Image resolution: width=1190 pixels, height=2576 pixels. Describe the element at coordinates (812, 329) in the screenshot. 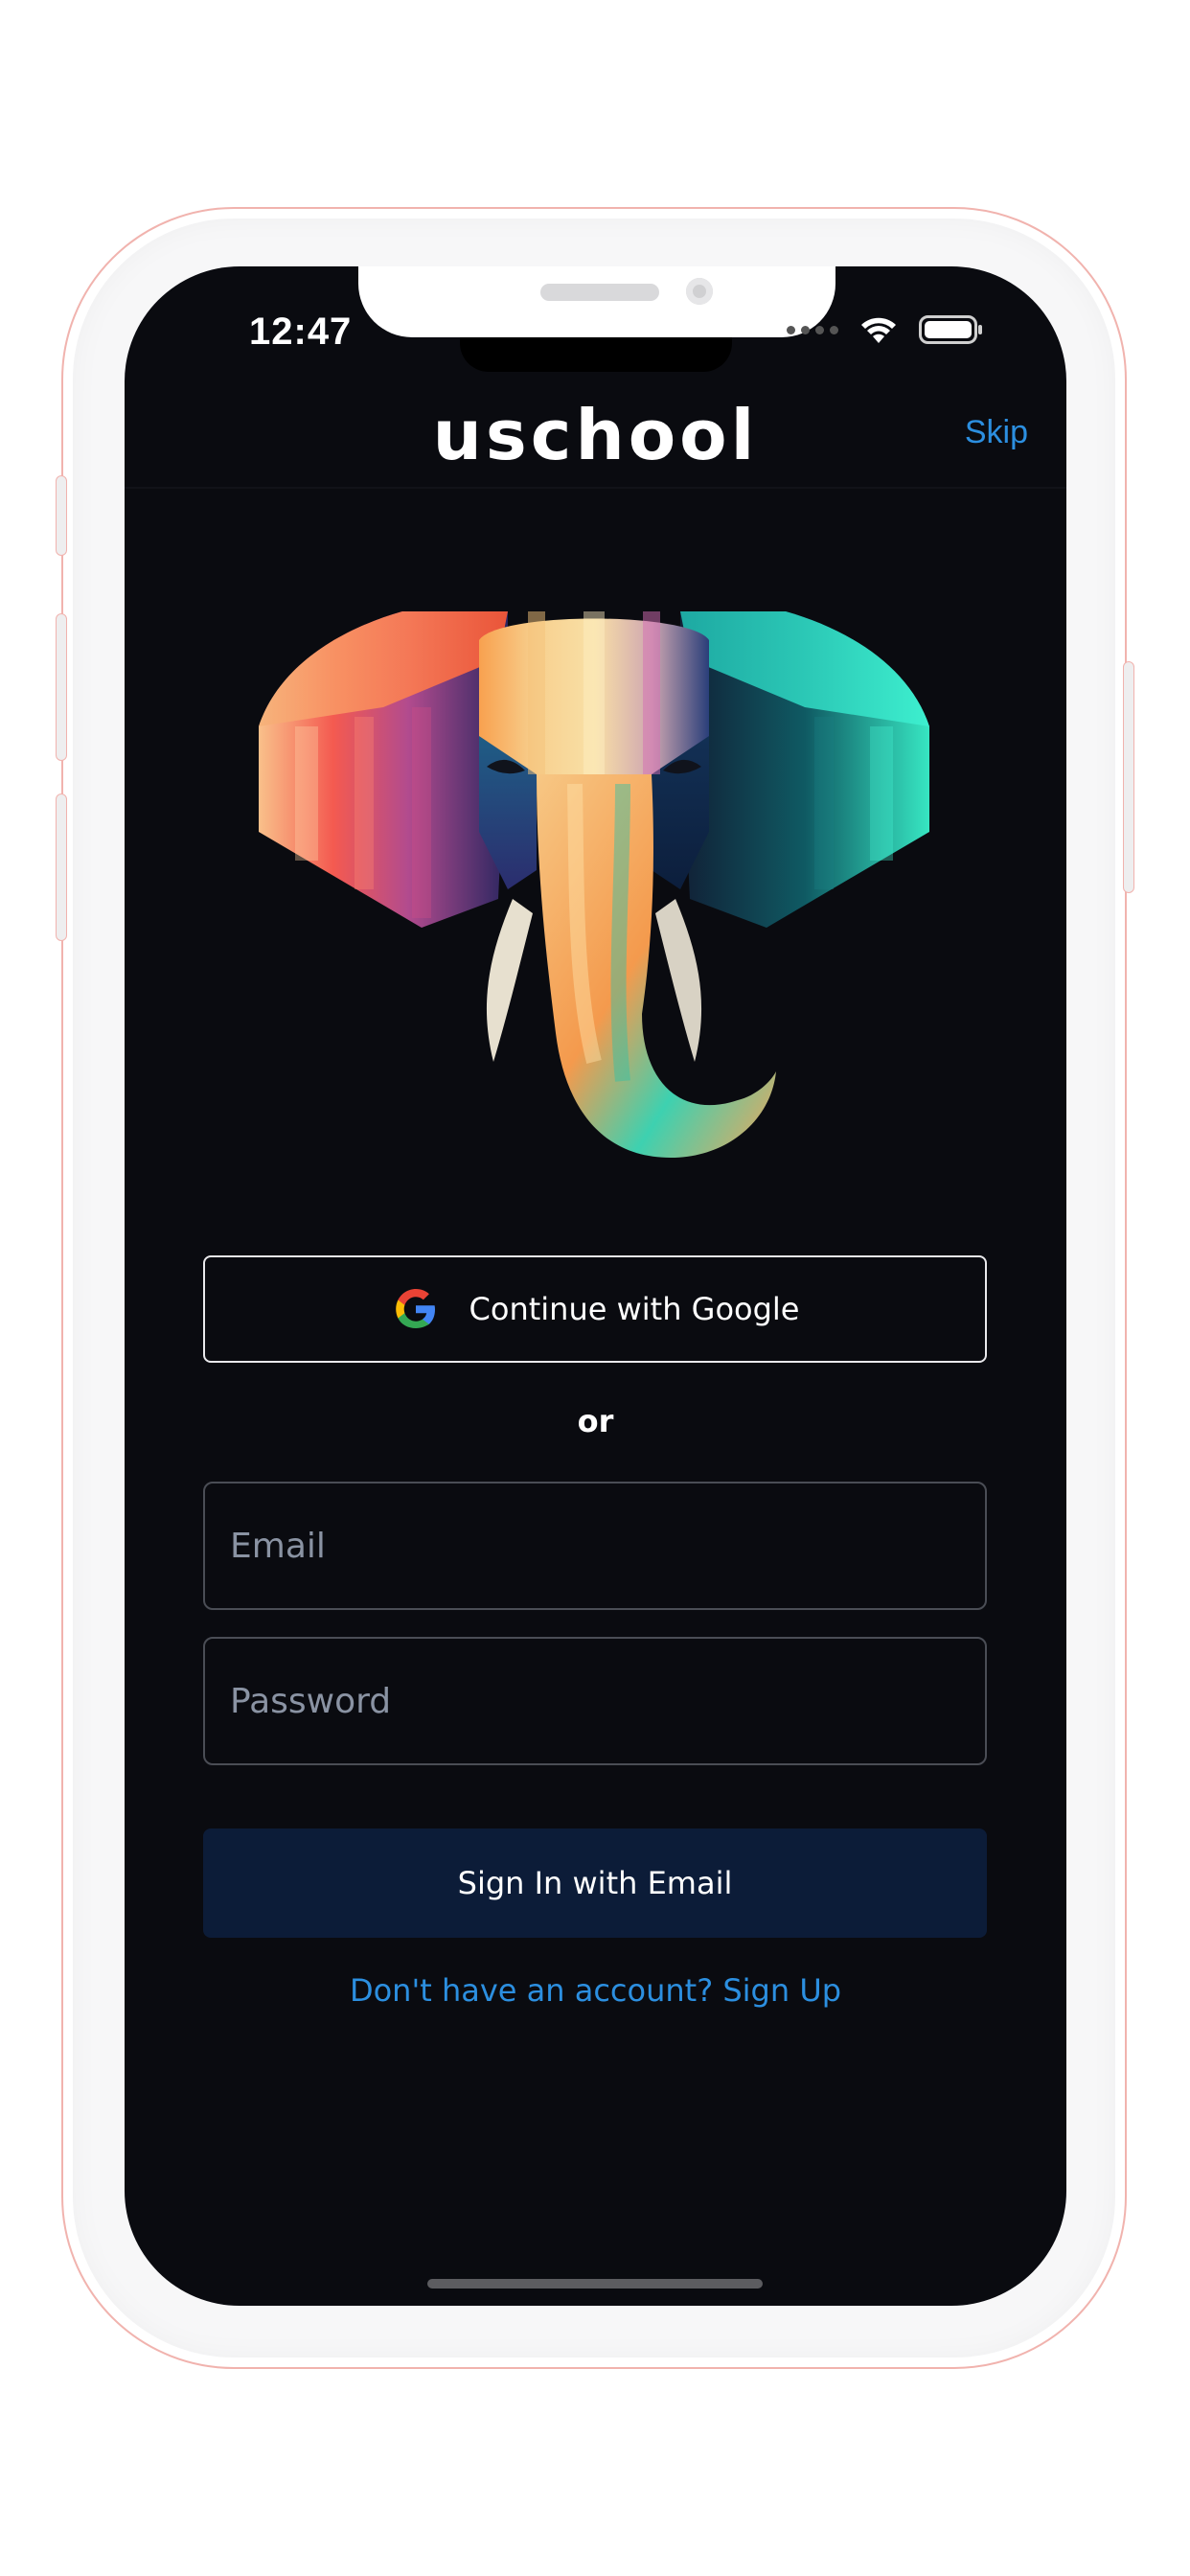

I see `cellular-signal-icon` at that location.